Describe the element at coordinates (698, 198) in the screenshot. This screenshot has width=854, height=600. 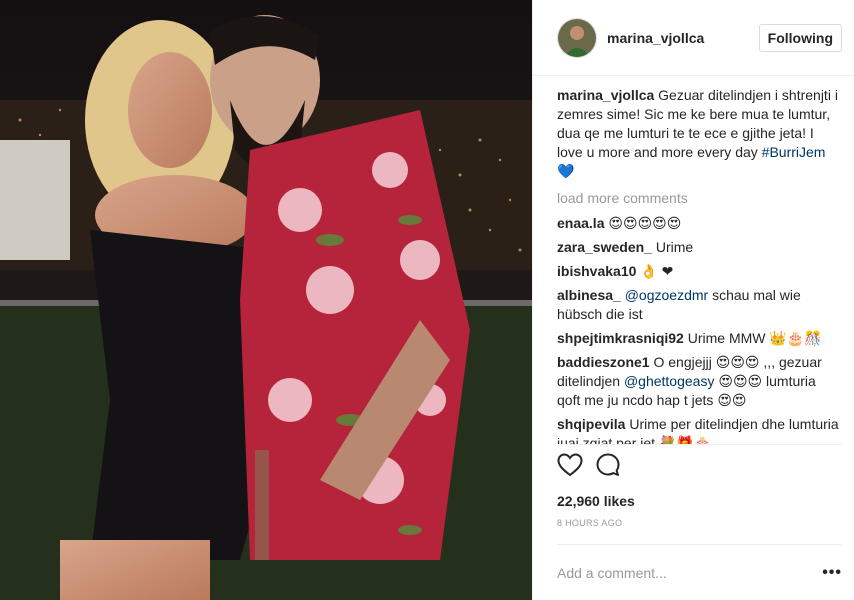
I see `load-more-comments-link: load more comments` at that location.